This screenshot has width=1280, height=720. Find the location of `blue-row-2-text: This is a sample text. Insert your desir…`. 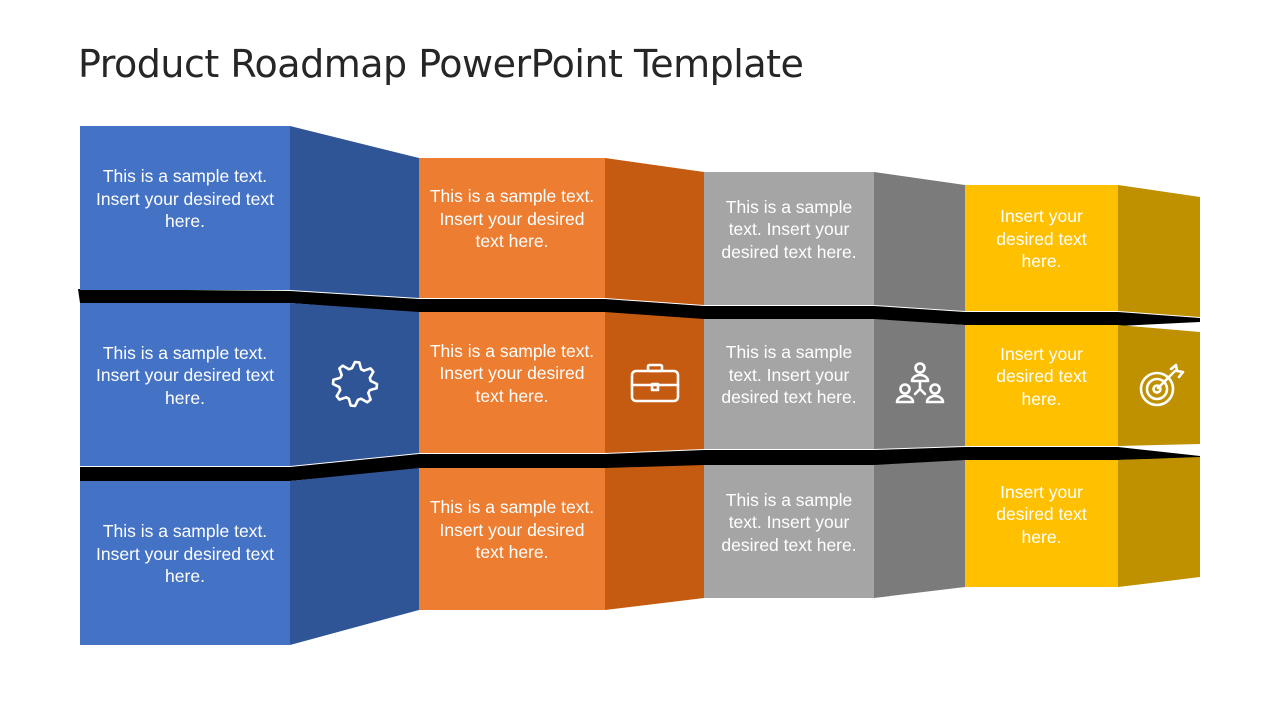

blue-row-2-text: This is a sample text. Insert your desir… is located at coordinates (185, 375).